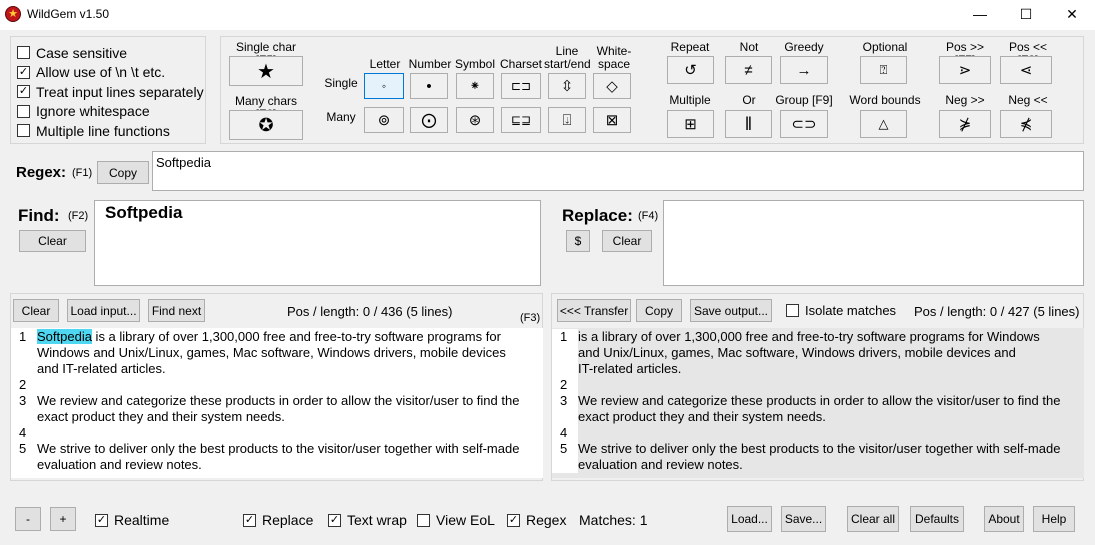  What do you see at coordinates (567, 86) in the screenshot?
I see `line-start-end-button: ⇳` at bounding box center [567, 86].